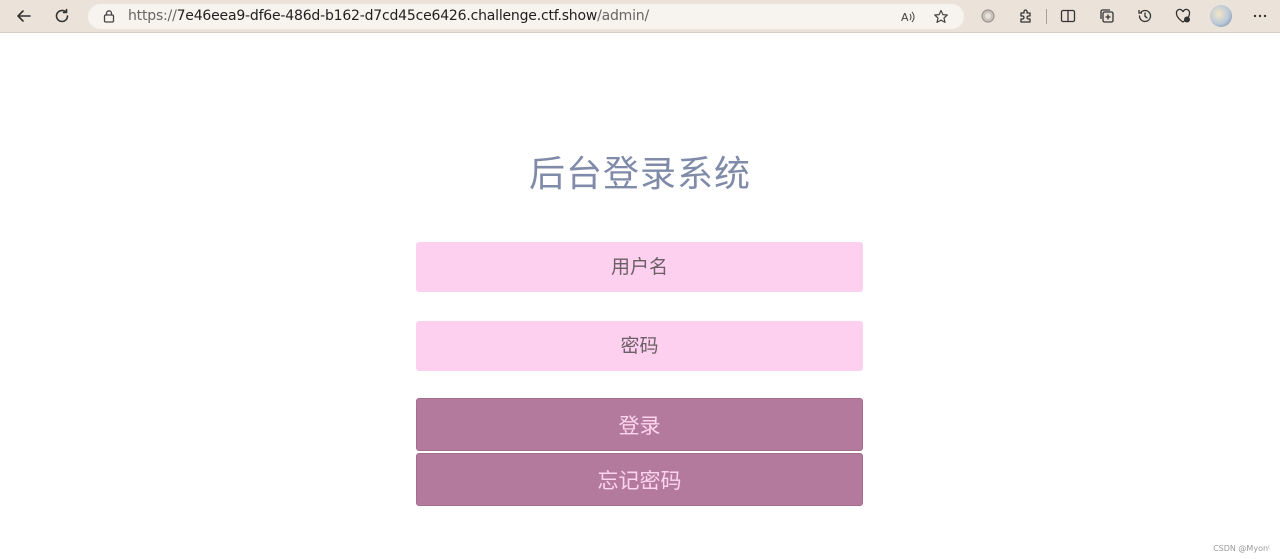  I want to click on performance-button, so click(1183, 16).